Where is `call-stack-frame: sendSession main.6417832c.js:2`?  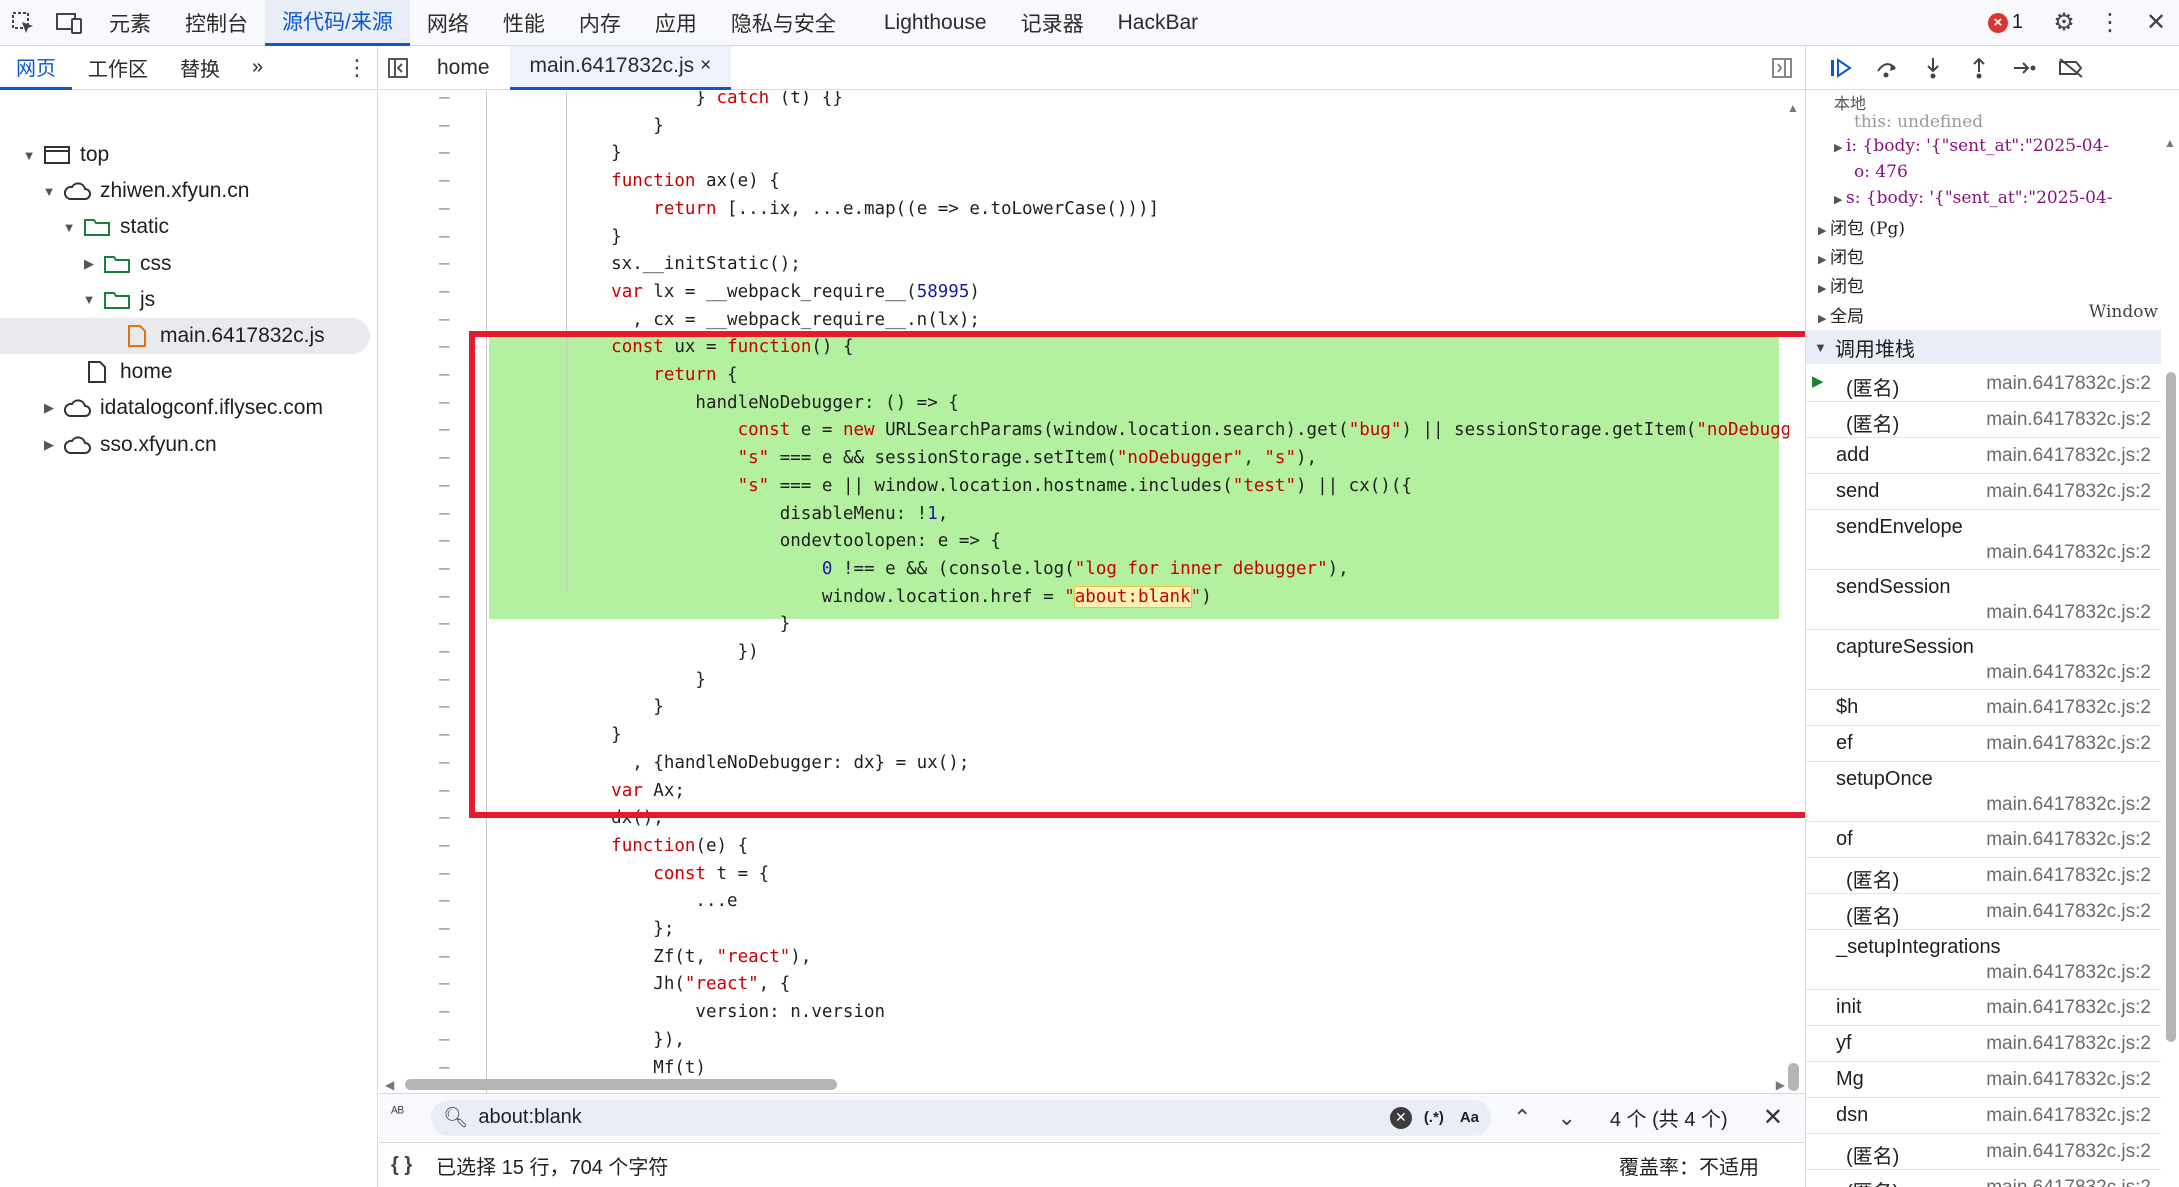 call-stack-frame: sendSession main.6417832c.js:2 is located at coordinates (1983, 600).